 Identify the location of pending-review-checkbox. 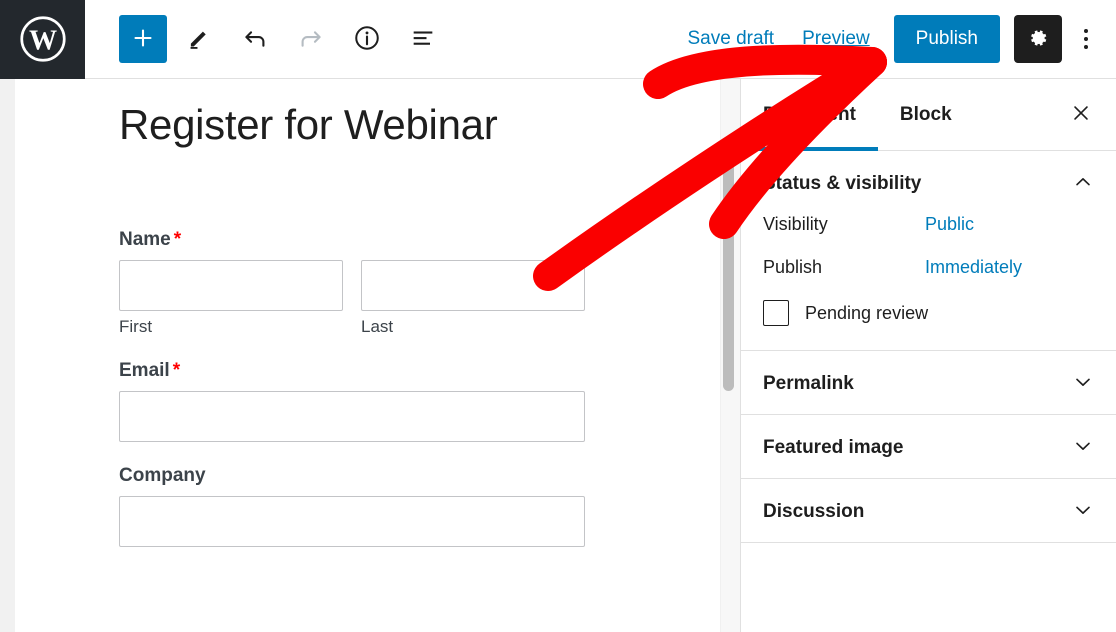
(776, 313).